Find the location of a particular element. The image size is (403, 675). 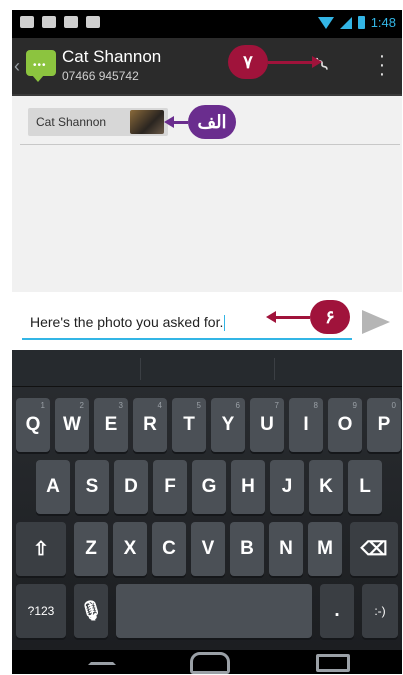

nav-home-icon is located at coordinates (210, 663).